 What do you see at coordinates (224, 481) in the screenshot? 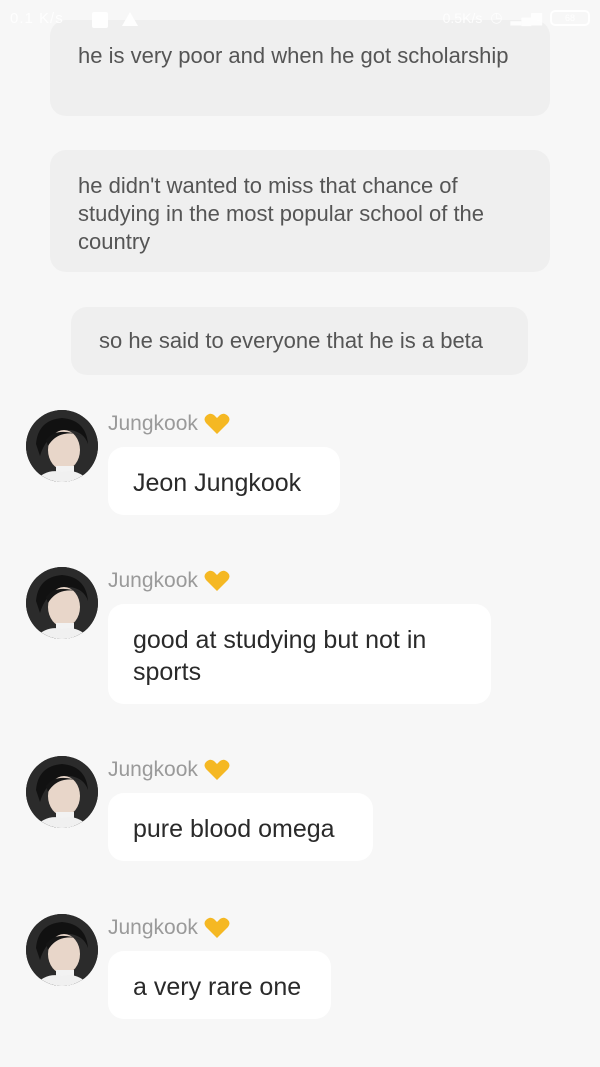
I see `message-bubble: Jeon Jungkook` at bounding box center [224, 481].